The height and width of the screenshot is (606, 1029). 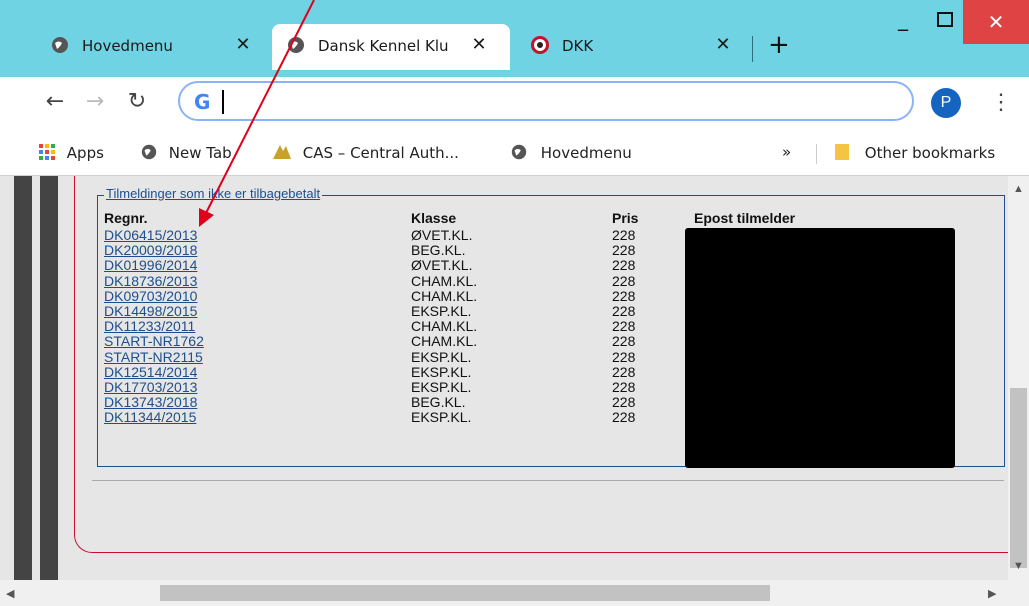 I want to click on cas-logo-icon, so click(x=282, y=152).